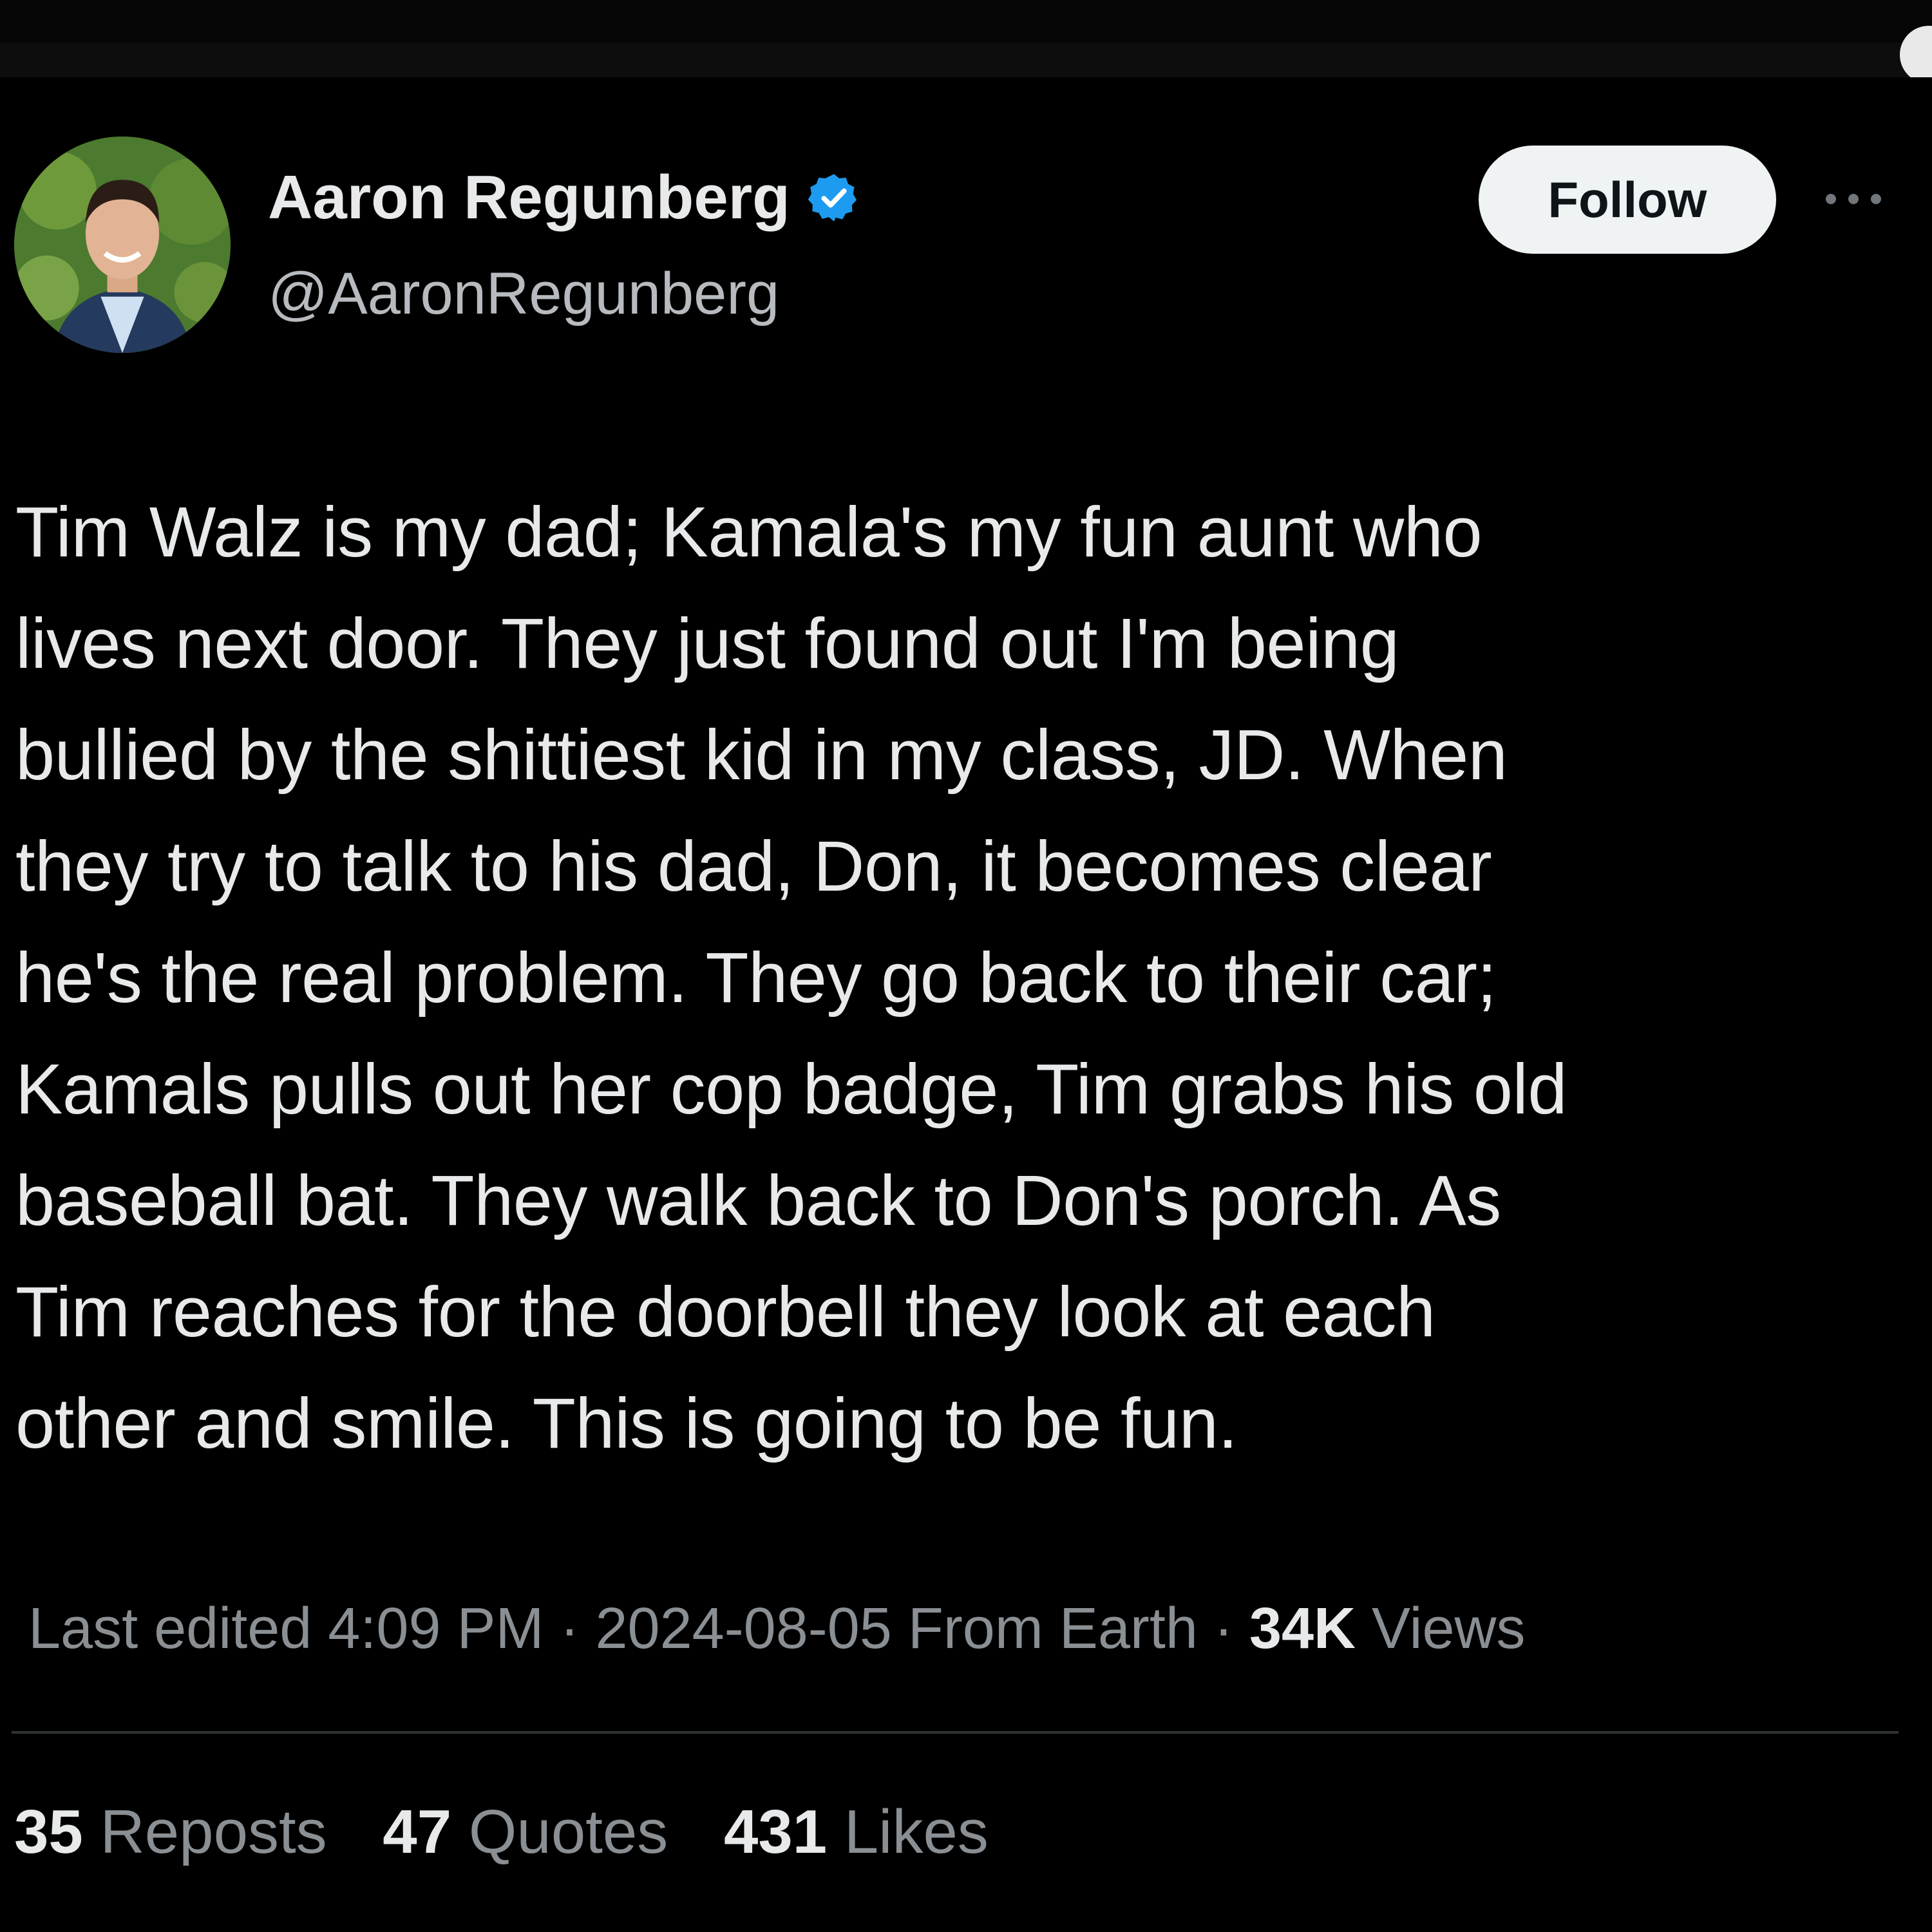 The width and height of the screenshot is (1932, 1932). I want to click on author-name-text: Aaron Regunberg, so click(529, 198).